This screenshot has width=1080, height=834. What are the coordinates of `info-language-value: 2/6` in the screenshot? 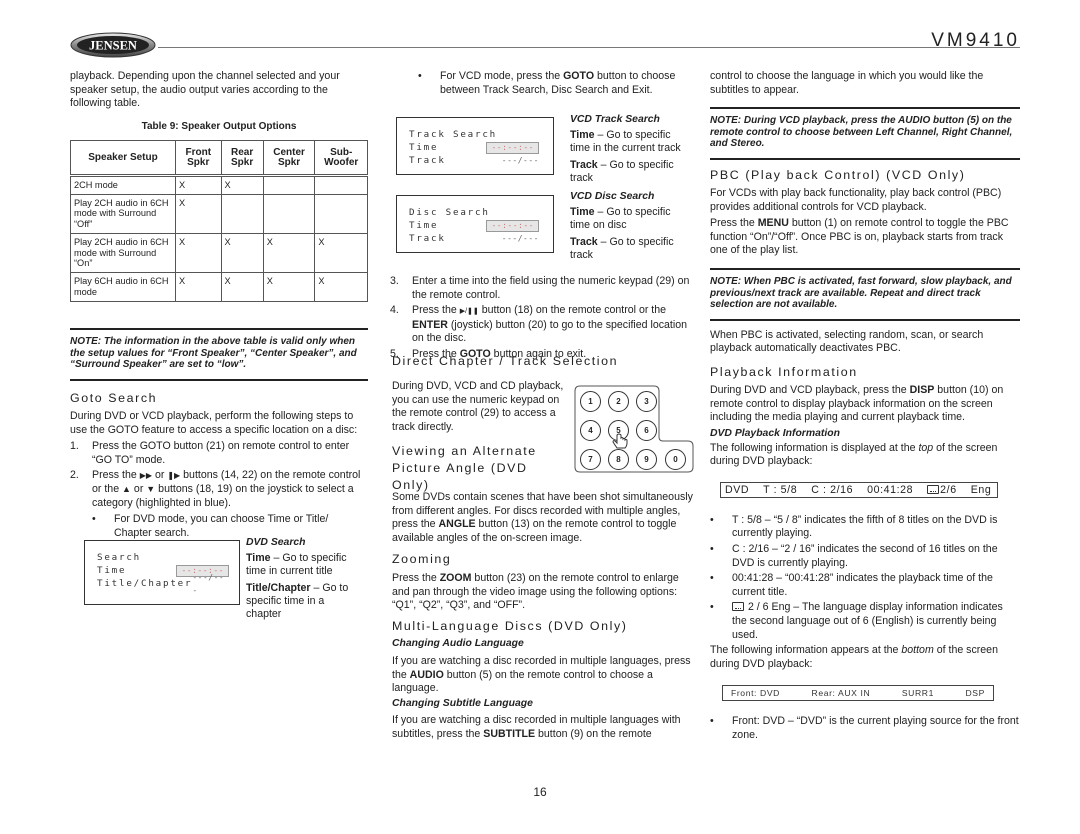 It's located at (948, 489).